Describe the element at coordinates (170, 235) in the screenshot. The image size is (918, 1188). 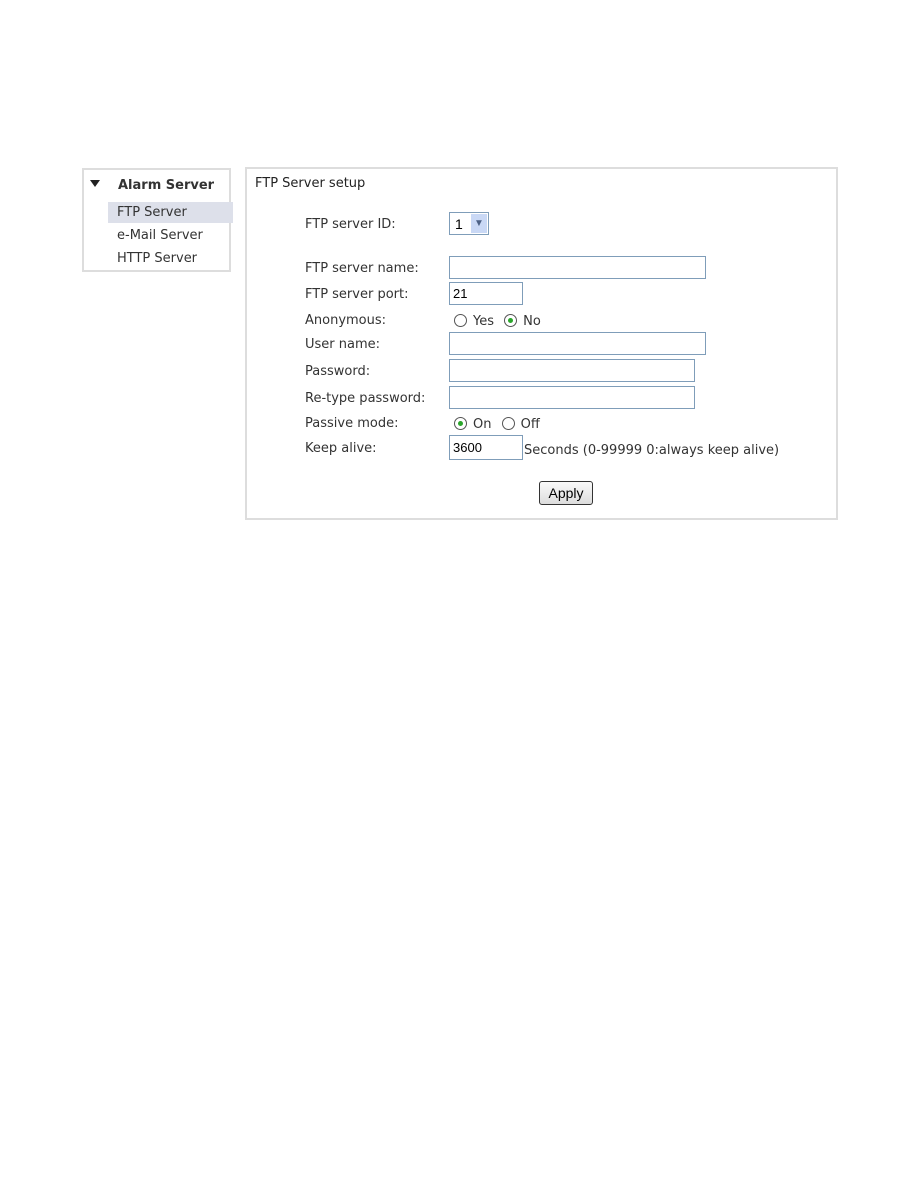
I see `sidebar-item-email-server: e-Mail Server` at that location.